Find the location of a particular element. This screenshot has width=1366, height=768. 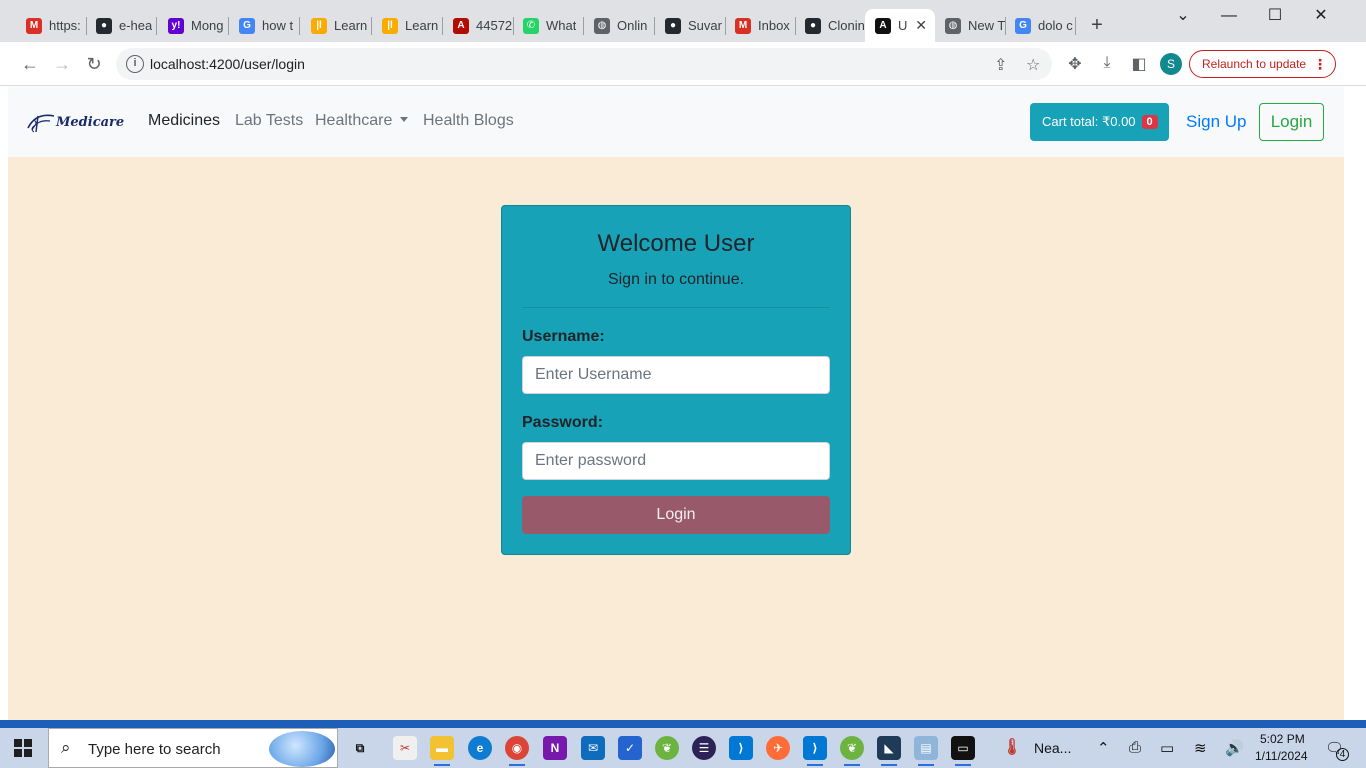

site-info-icon: i is located at coordinates (135, 64).